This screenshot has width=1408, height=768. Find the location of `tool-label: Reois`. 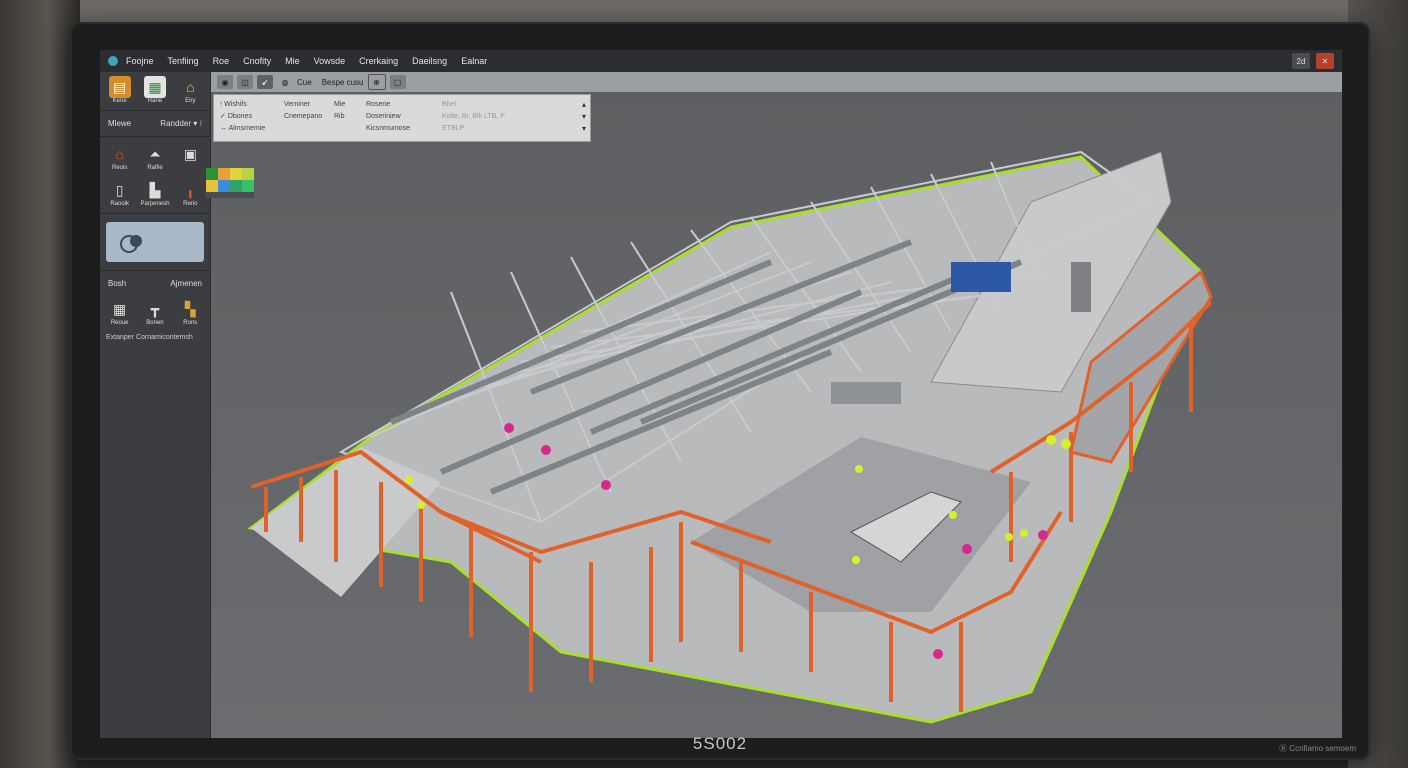

tool-label: Reois is located at coordinates (119, 168).